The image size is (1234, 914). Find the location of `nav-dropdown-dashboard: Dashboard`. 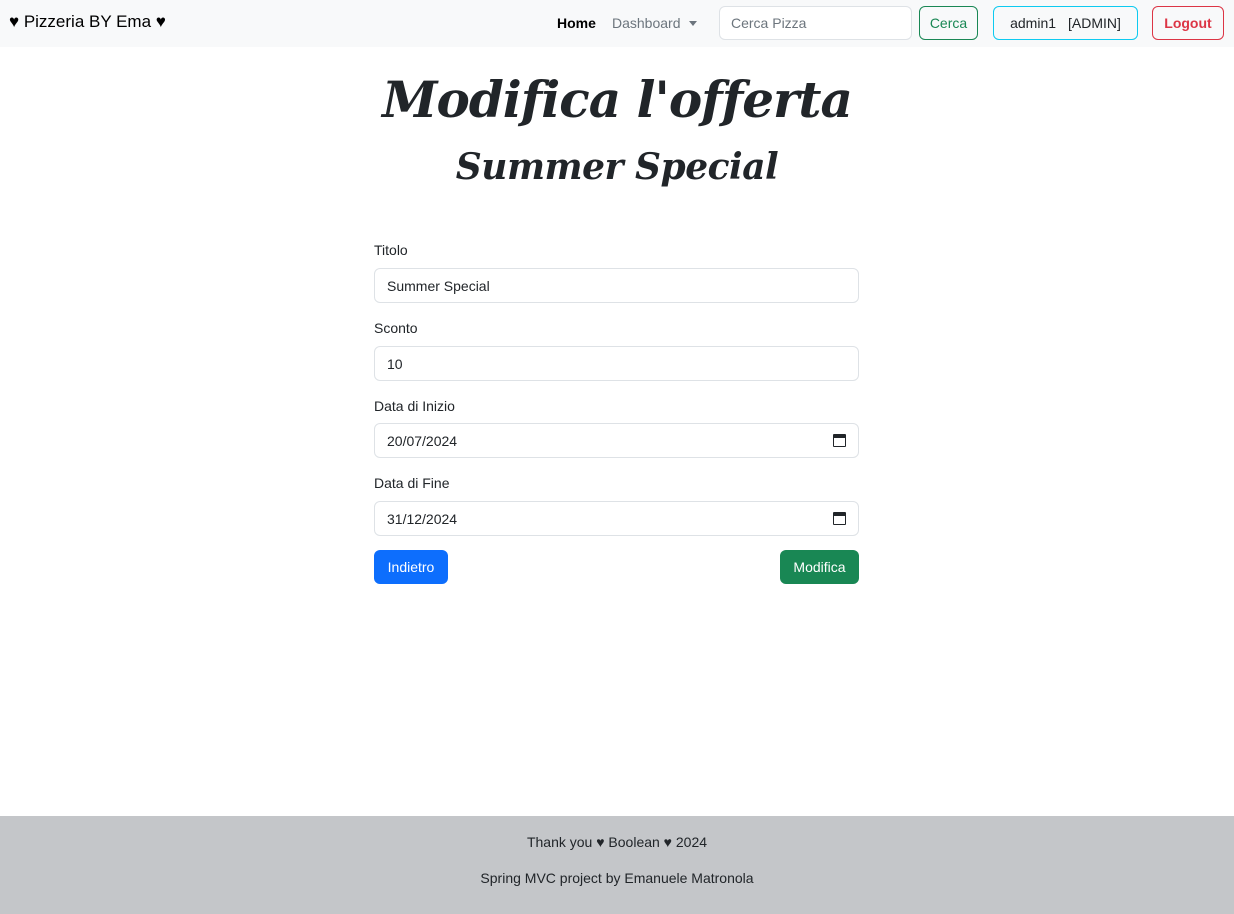

nav-dropdown-dashboard: Dashboard is located at coordinates (654, 23).